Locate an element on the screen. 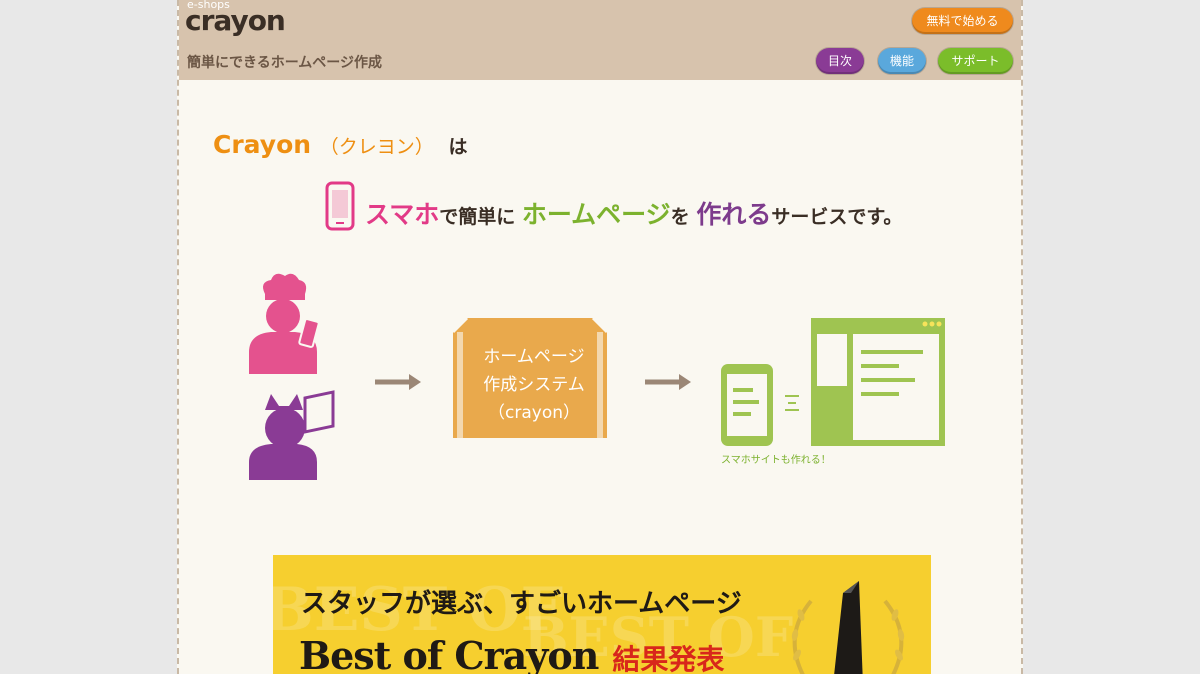  banner-title-ja: スタッフが選ぶ、すごいホームページ is located at coordinates (521, 604).